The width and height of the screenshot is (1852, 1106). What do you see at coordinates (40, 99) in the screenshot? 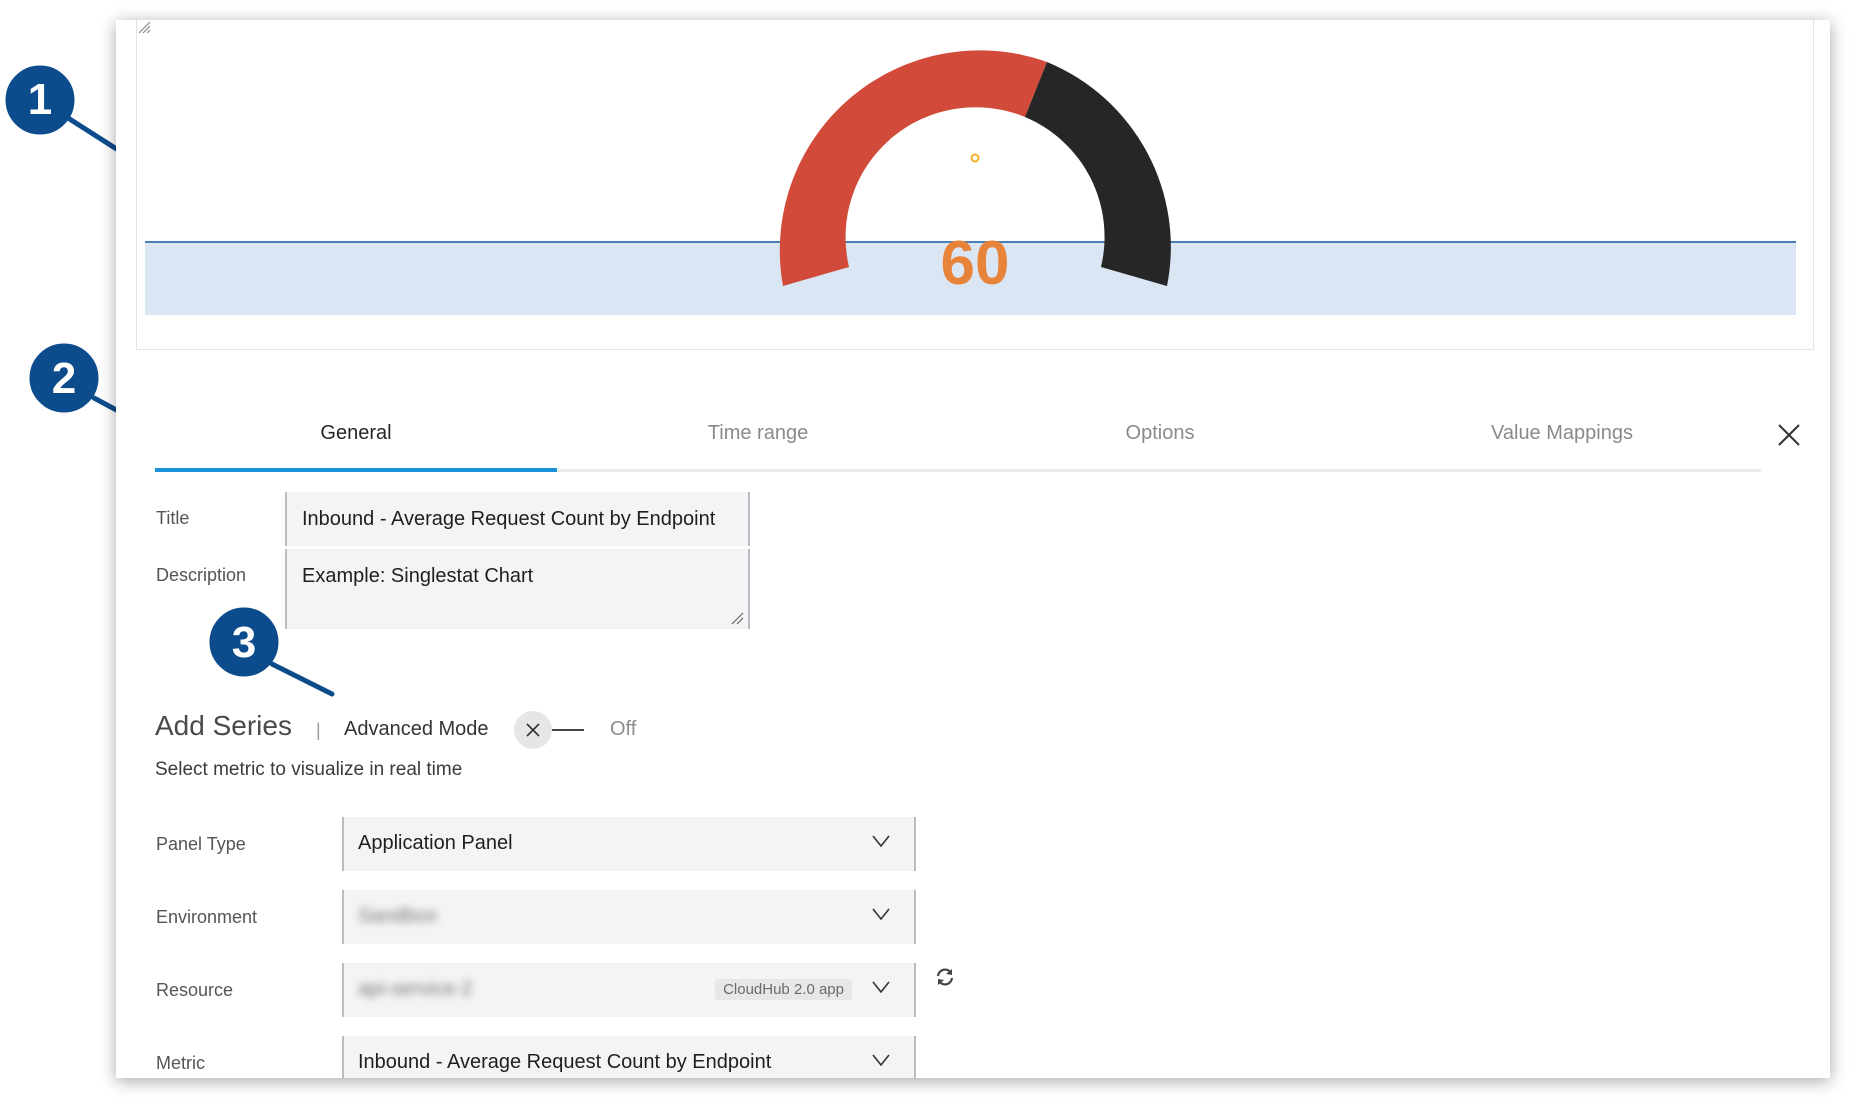
I see `callout-1-number: 1` at bounding box center [40, 99].